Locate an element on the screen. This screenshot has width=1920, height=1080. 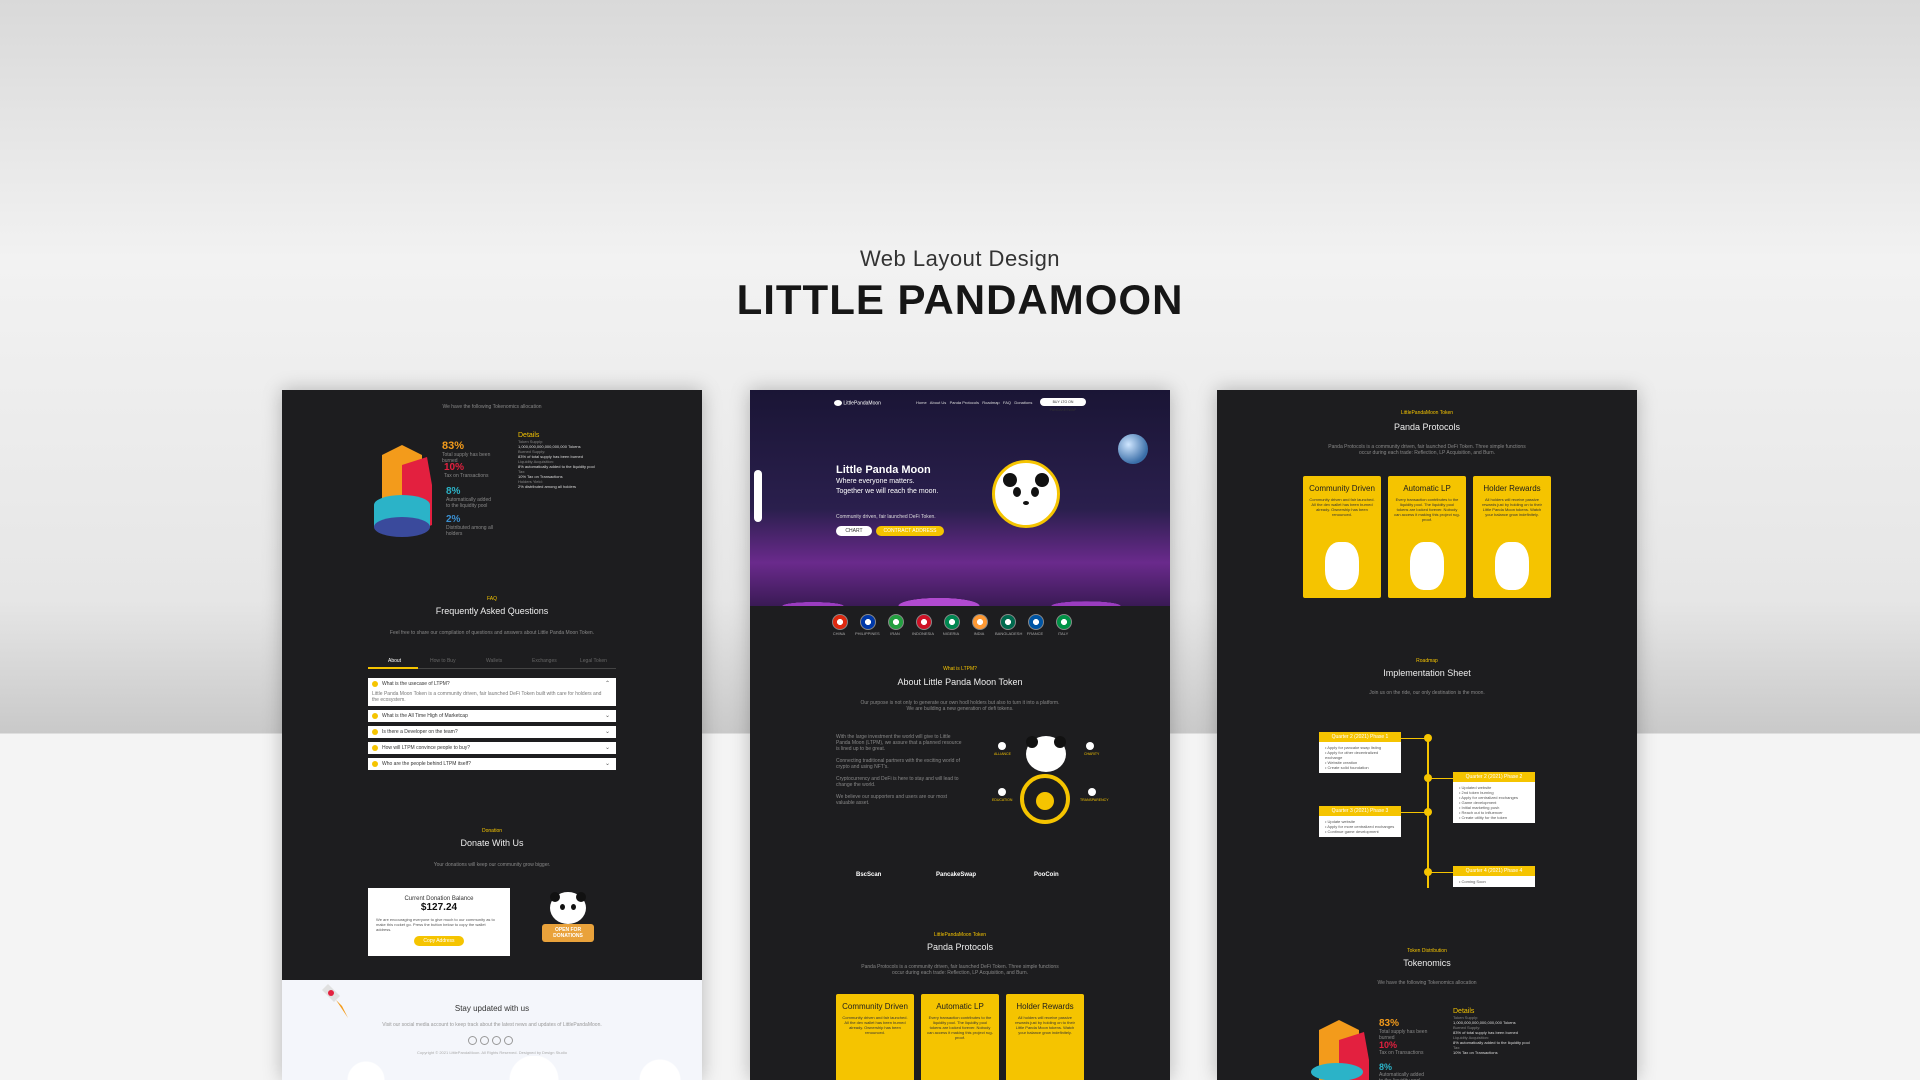
card-title: Automatic LP is located at coordinates (960, 1006).